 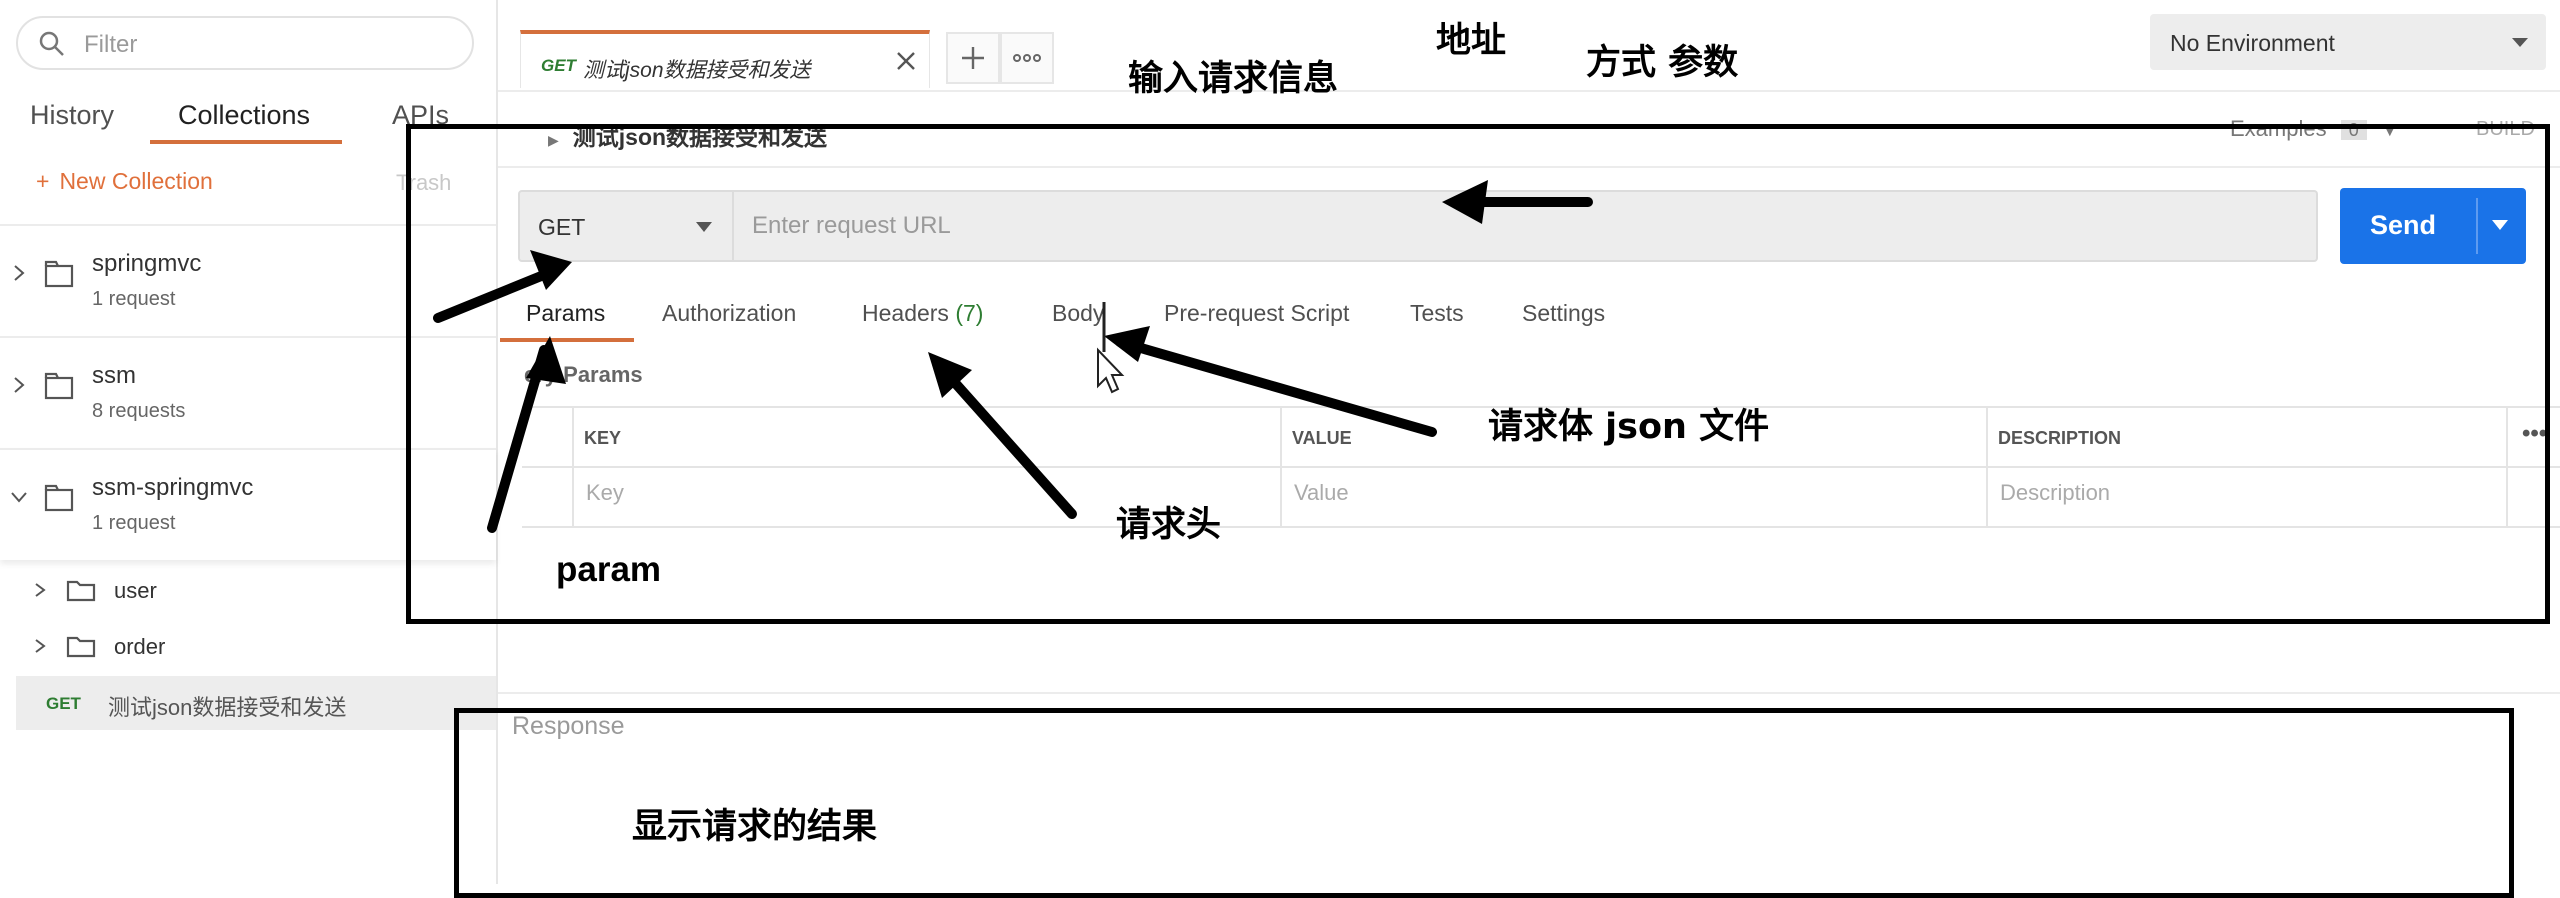 What do you see at coordinates (1006, 440) in the screenshot?
I see `arrow-to-headers` at bounding box center [1006, 440].